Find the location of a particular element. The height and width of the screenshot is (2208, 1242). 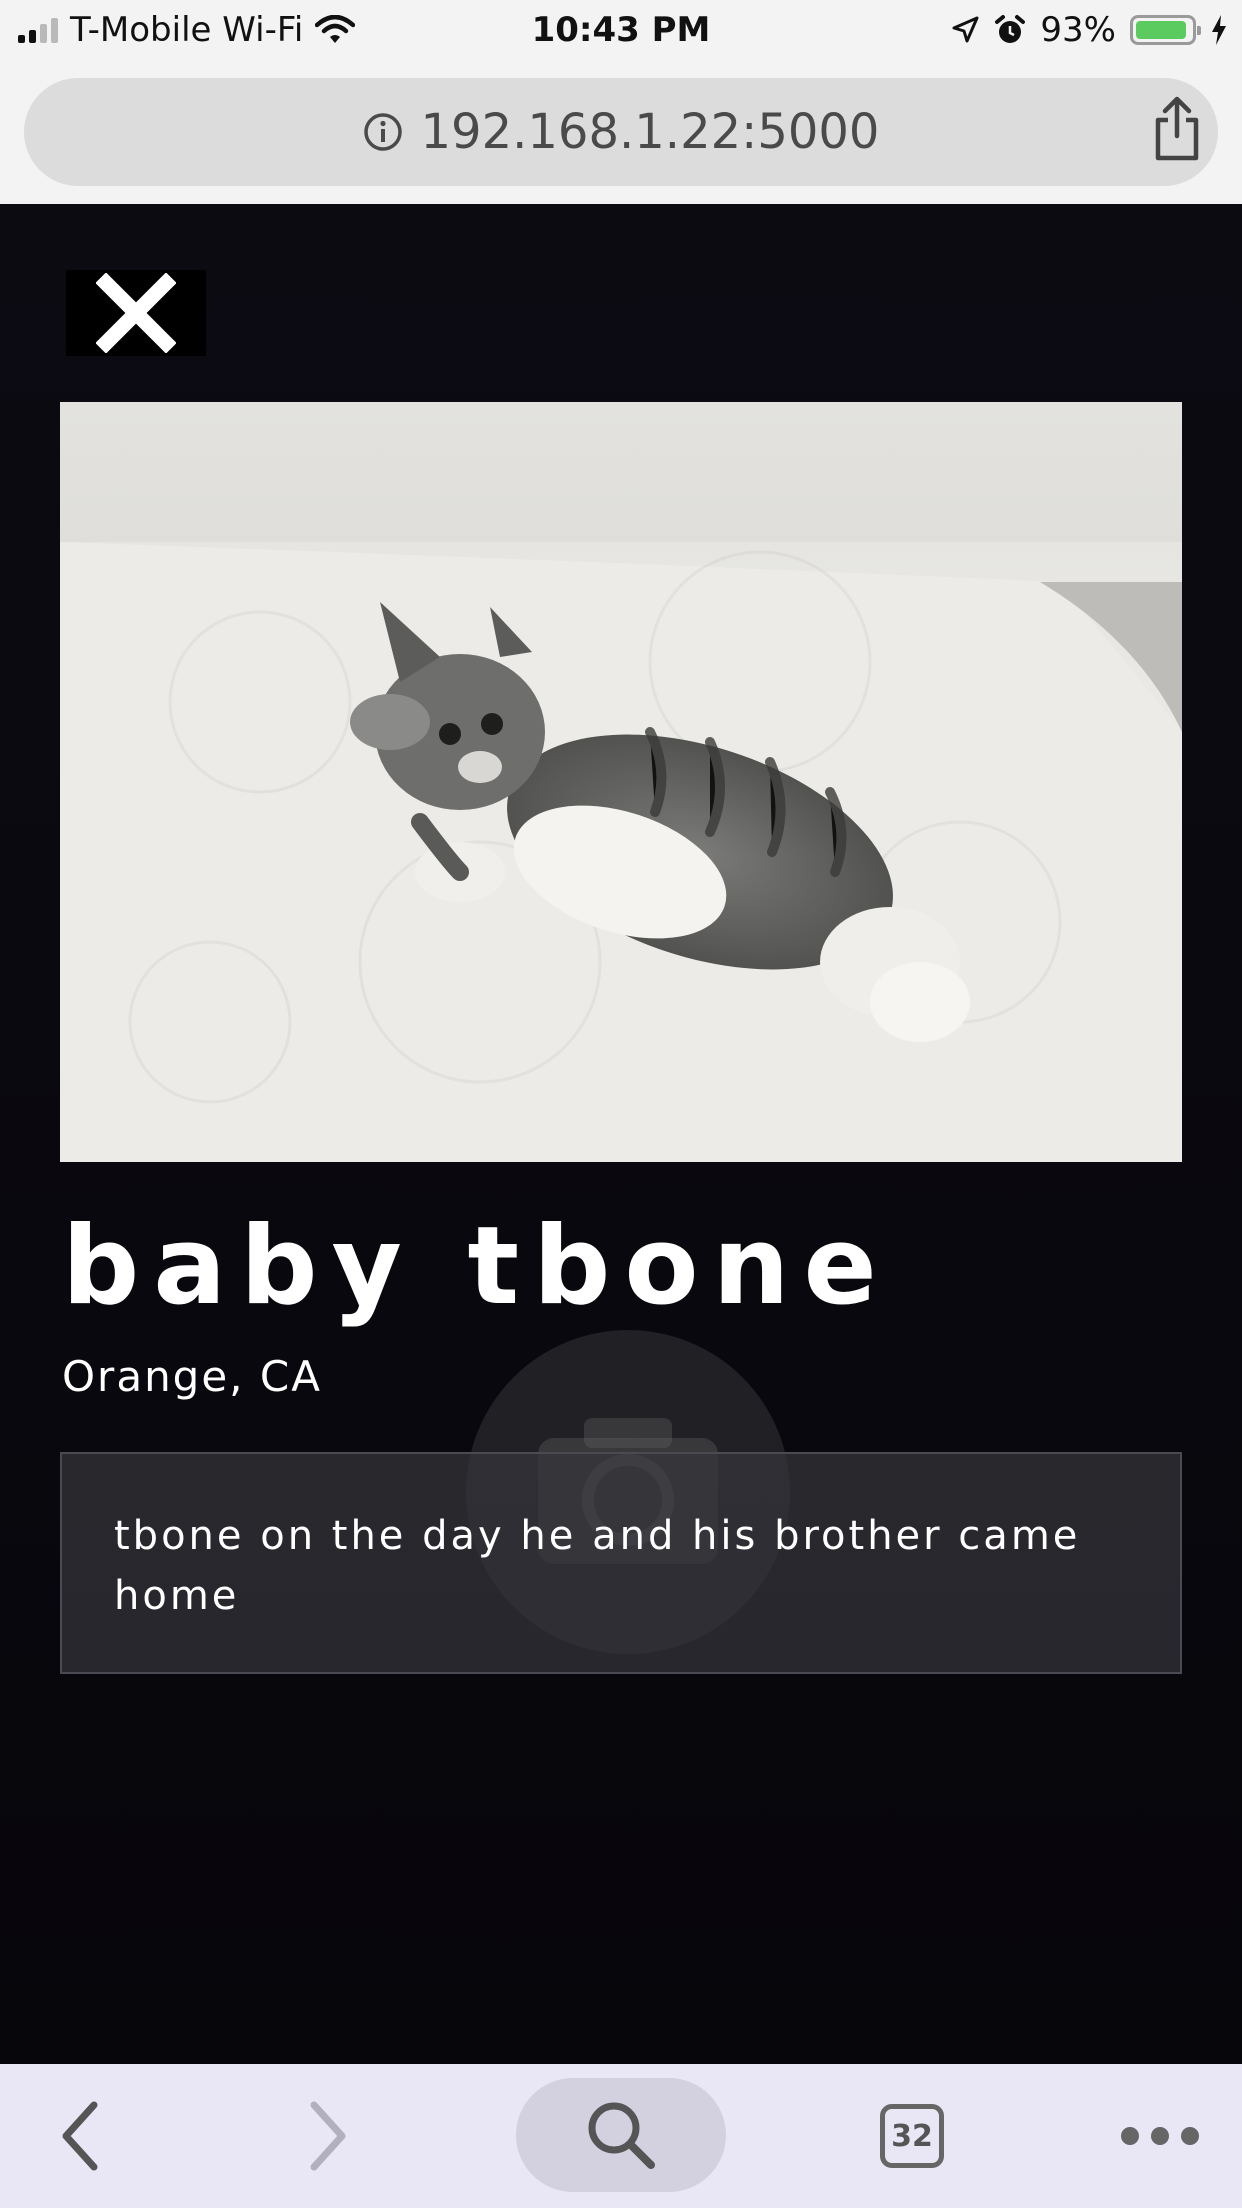

battery-icon is located at coordinates (1165, 30).